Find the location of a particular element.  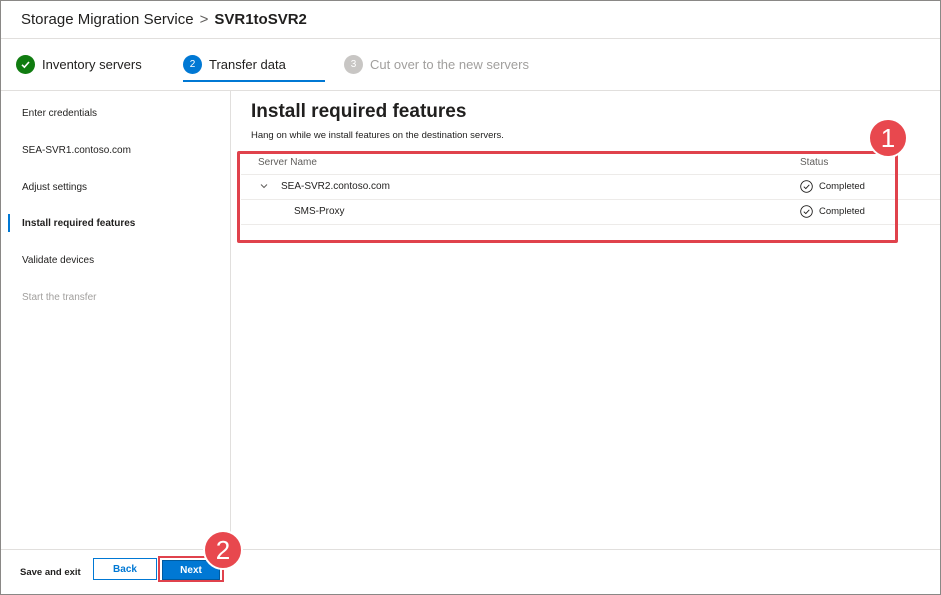

step-transfer-data: 2 Transfer data is located at coordinates (254, 64).